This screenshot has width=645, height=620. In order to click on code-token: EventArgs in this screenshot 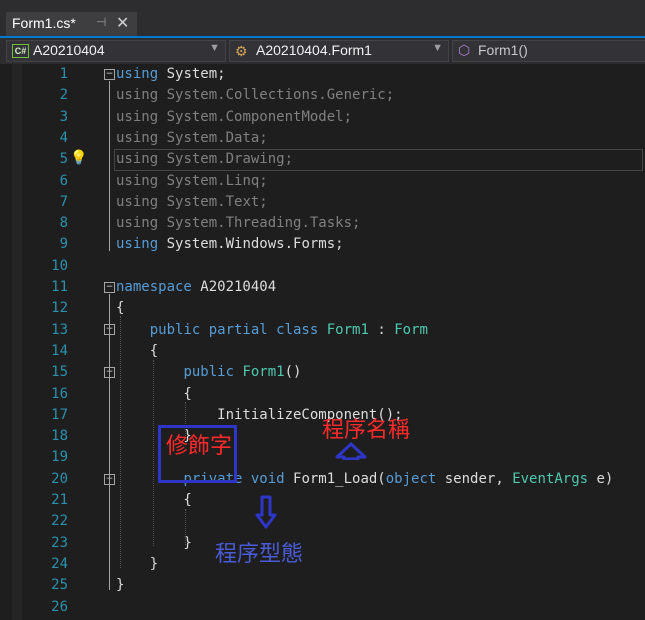, I will do `click(550, 478)`.